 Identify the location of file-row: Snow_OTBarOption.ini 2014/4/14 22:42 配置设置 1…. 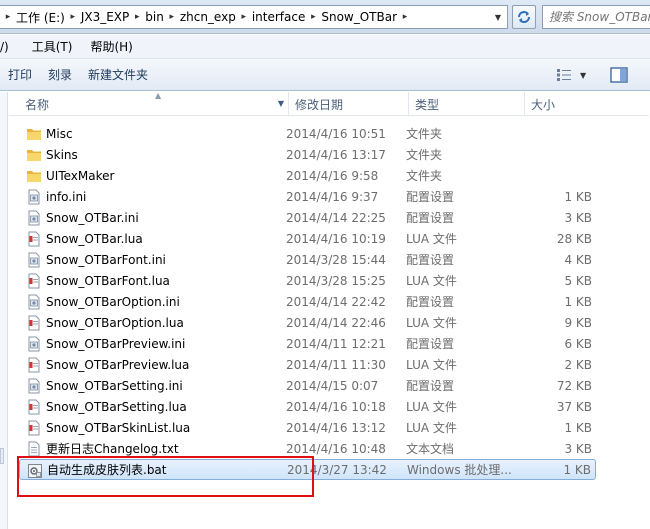
(307, 301).